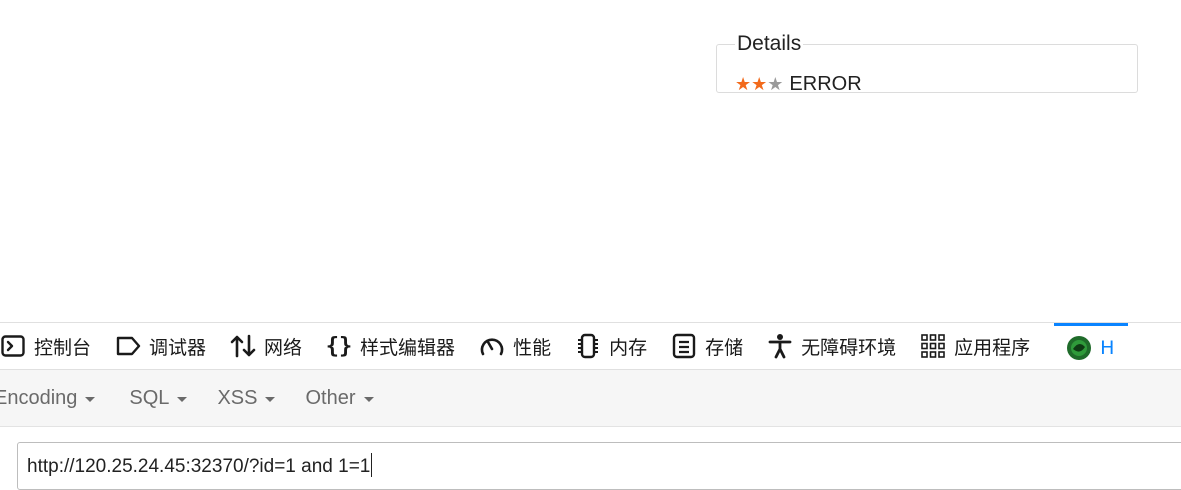 The width and height of the screenshot is (1181, 490). What do you see at coordinates (992, 347) in the screenshot?
I see `tab-label: 应用程序` at bounding box center [992, 347].